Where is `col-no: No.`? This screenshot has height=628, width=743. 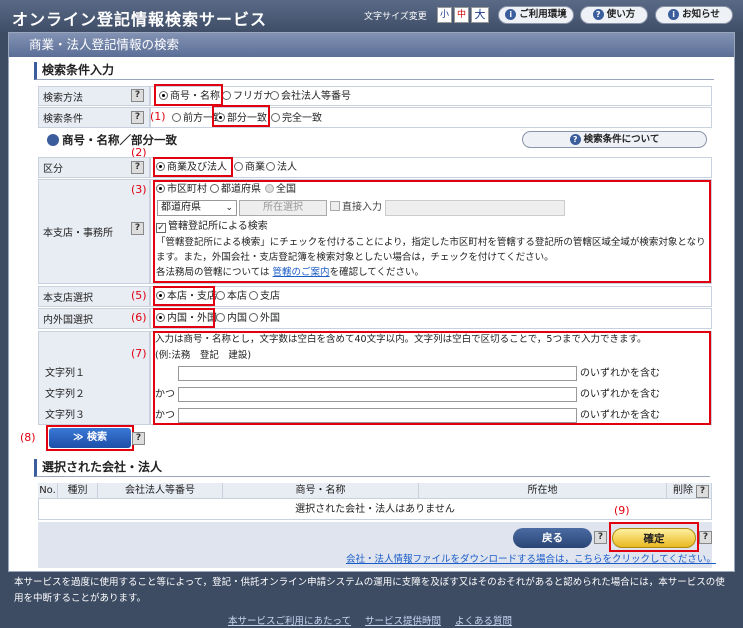 col-no: No. is located at coordinates (48, 491).